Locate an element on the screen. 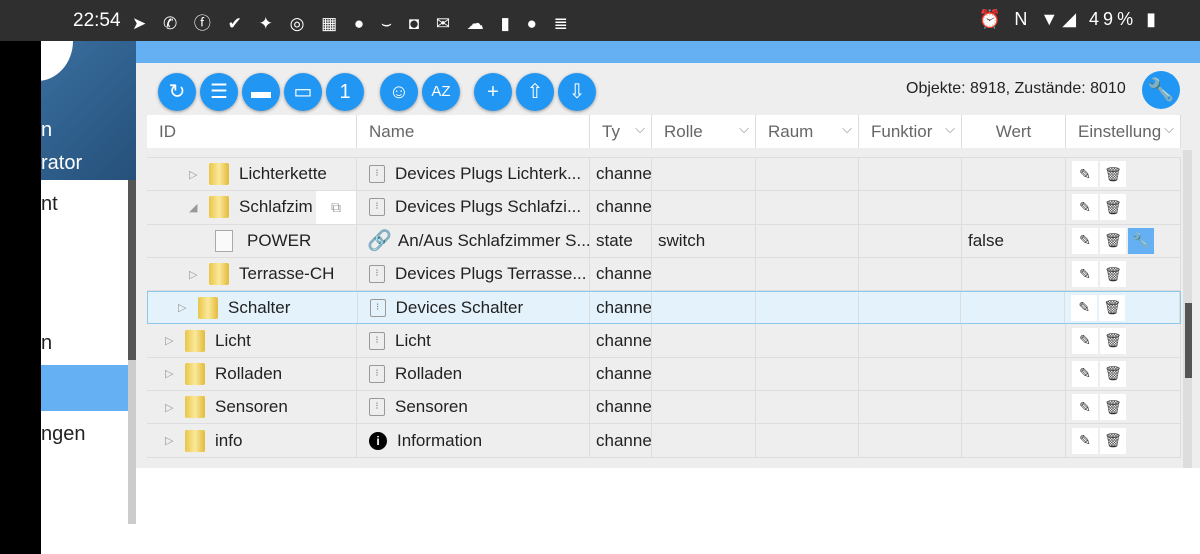  id-cell: ▷ Sensoren is located at coordinates (252, 407).